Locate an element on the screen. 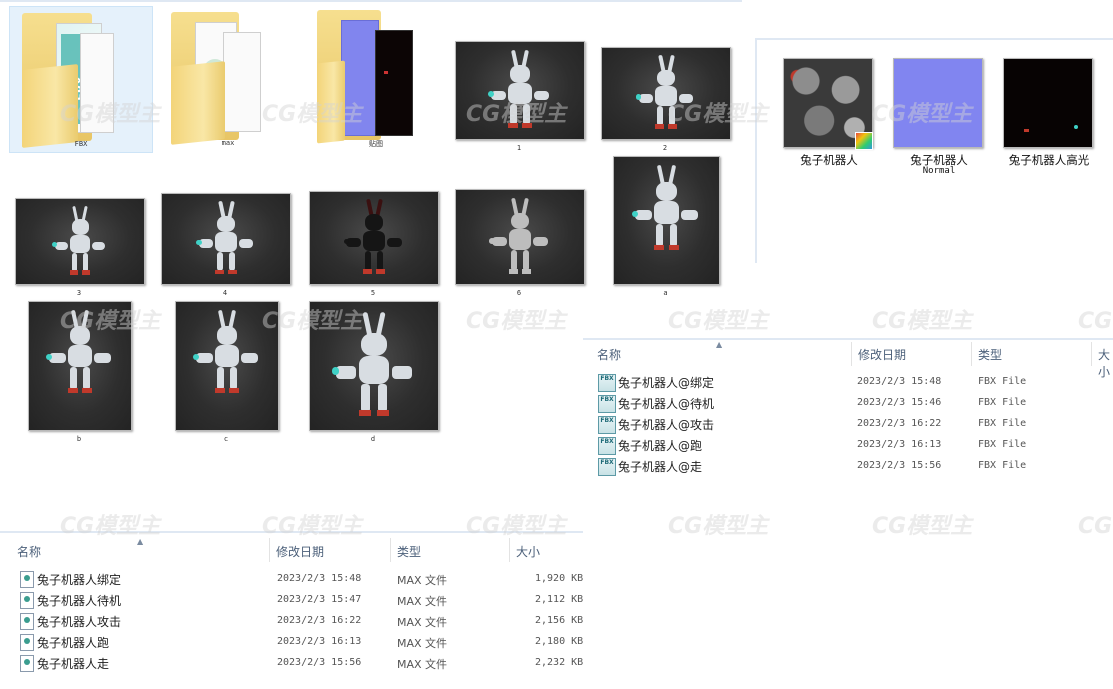 The width and height of the screenshot is (1113, 689). fbx-pane-border is located at coordinates (848, 339).